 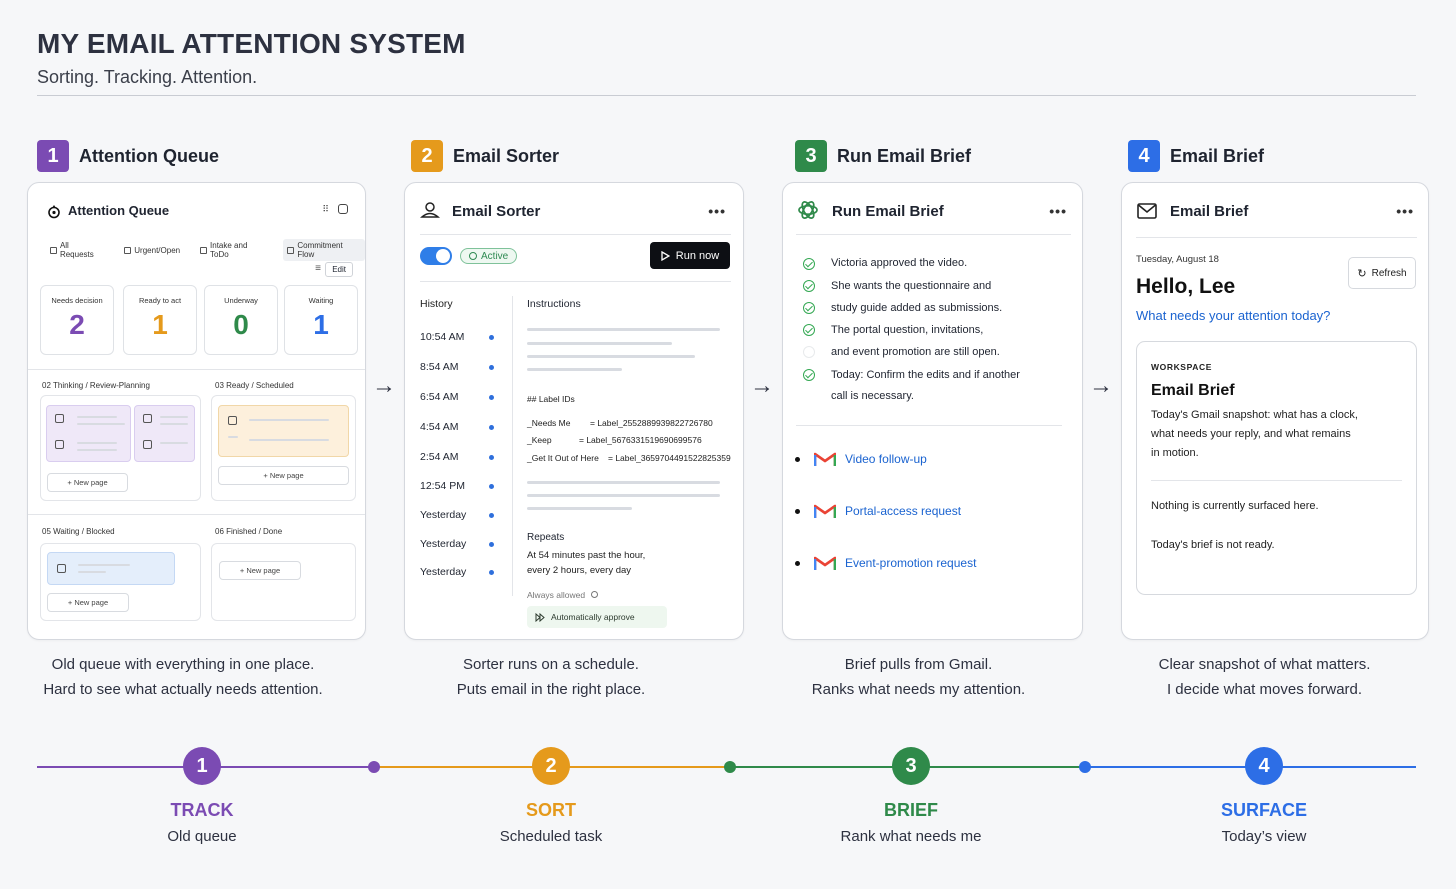 What do you see at coordinates (439, 427) in the screenshot?
I see `history-item: 4:54 AM` at bounding box center [439, 427].